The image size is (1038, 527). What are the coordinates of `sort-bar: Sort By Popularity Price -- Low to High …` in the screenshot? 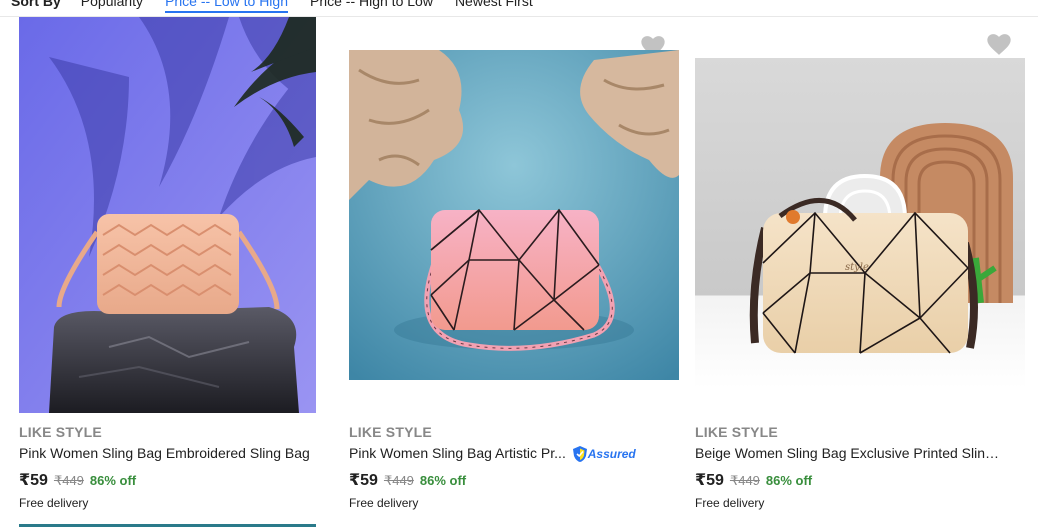 It's located at (519, 8).